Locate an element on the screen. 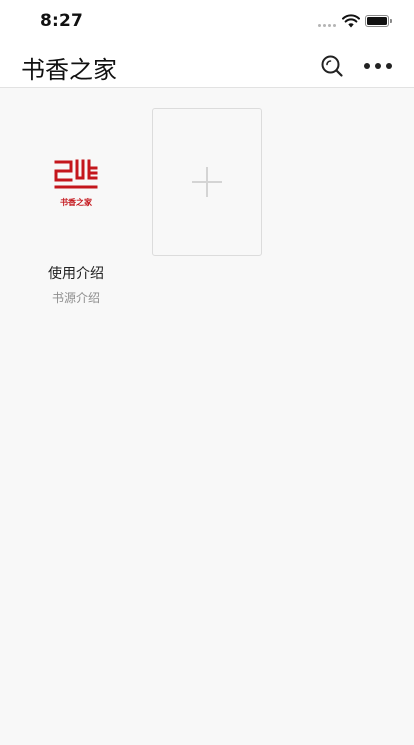  book-subtitle: 书源介绍 is located at coordinates (75, 298).